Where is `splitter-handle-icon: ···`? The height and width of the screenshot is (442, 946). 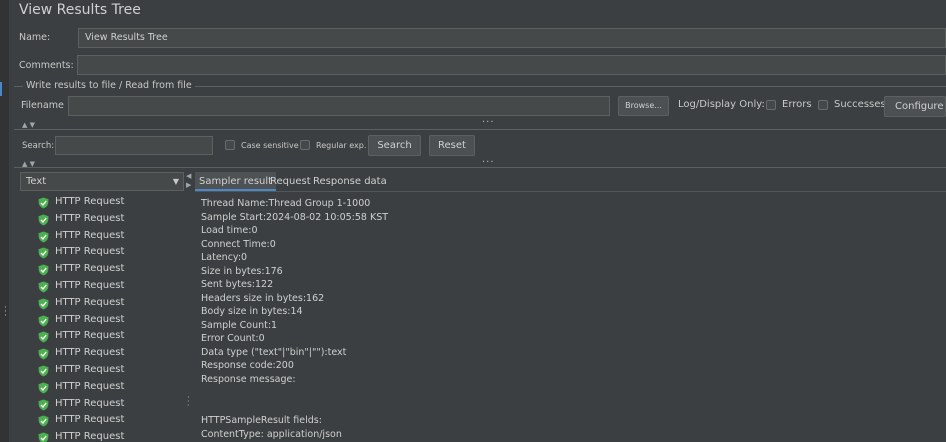
splitter-handle-icon: ··· is located at coordinates (488, 123).